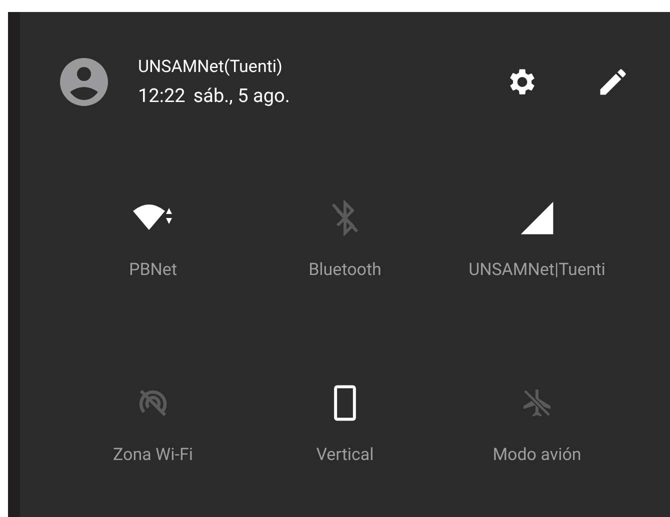 This screenshot has width=670, height=517. I want to click on user-avatar-icon, so click(84, 82).